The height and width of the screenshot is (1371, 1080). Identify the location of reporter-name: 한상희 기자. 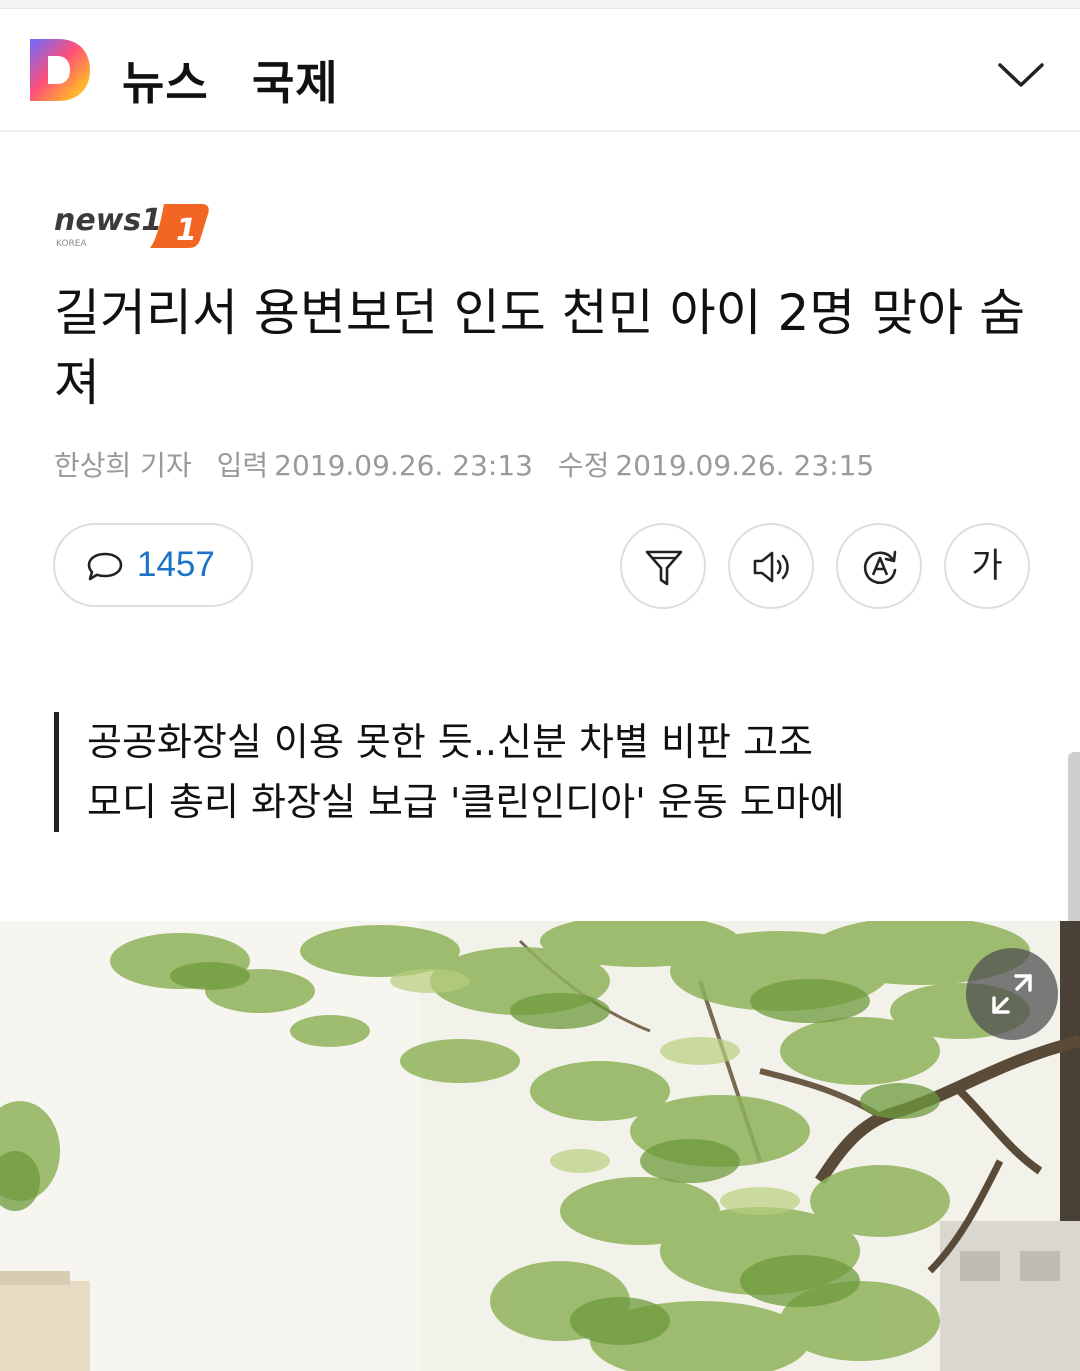
(123, 465).